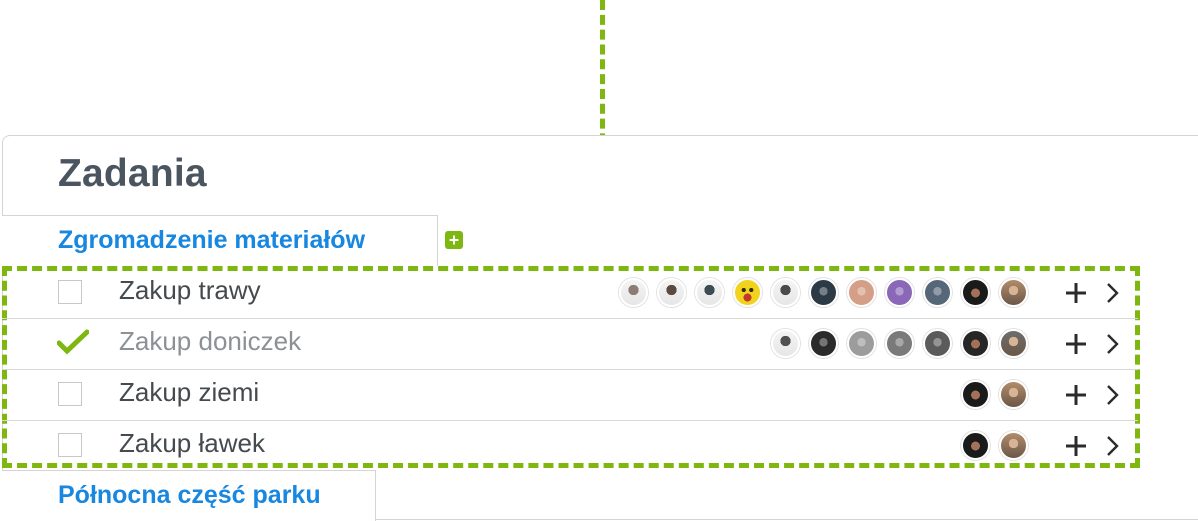 The image size is (1198, 521). Describe the element at coordinates (189, 392) in the screenshot. I see `task-title: Zakup ziemi` at that location.